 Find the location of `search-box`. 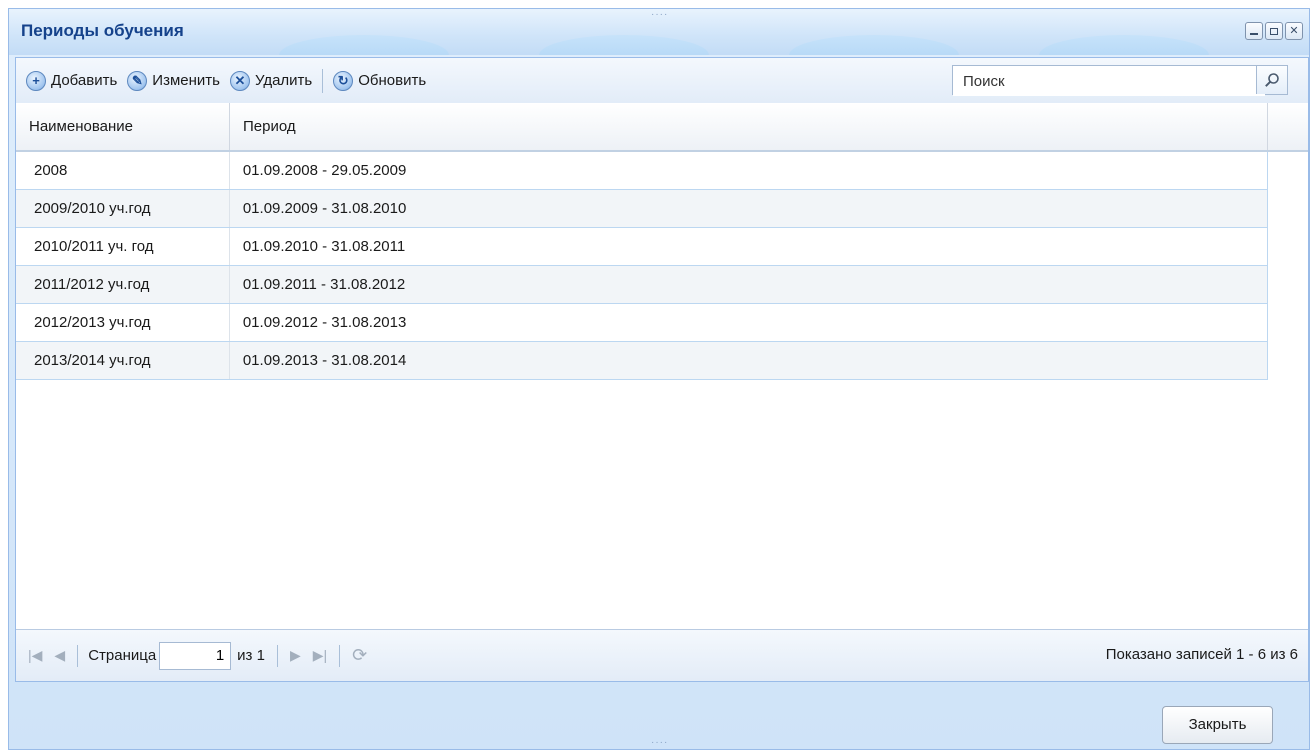

search-box is located at coordinates (1120, 80).